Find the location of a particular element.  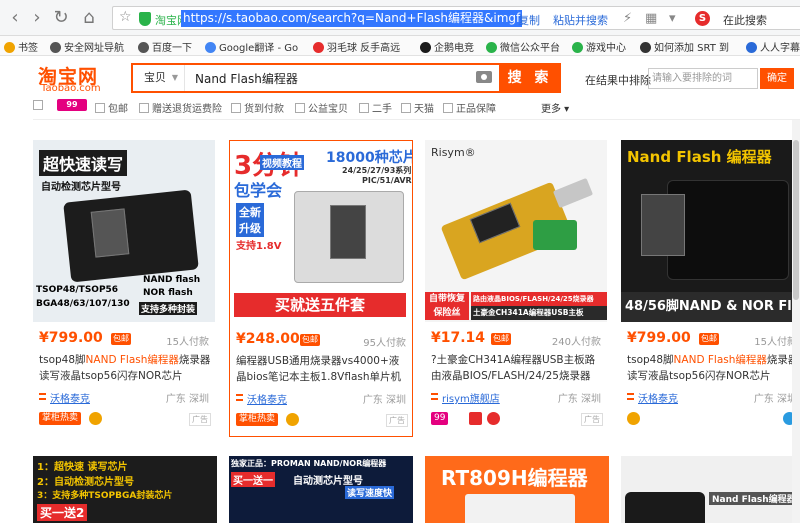

bookmark-item: 书签 is located at coordinates (21, 46).